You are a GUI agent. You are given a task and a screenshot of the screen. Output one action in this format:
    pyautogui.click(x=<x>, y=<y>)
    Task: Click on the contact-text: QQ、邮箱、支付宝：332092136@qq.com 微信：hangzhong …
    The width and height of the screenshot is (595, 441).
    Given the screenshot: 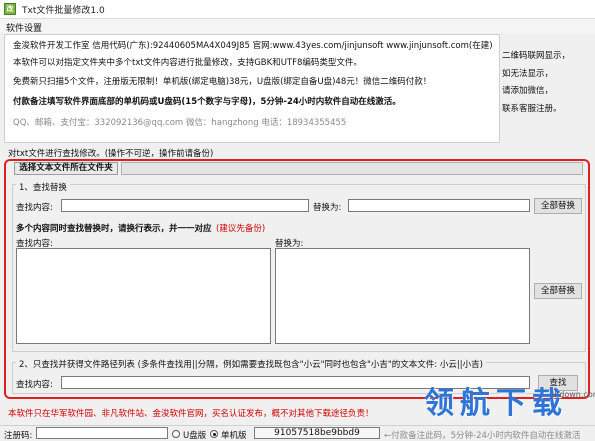 What is the action you would take?
    pyautogui.click(x=180, y=123)
    